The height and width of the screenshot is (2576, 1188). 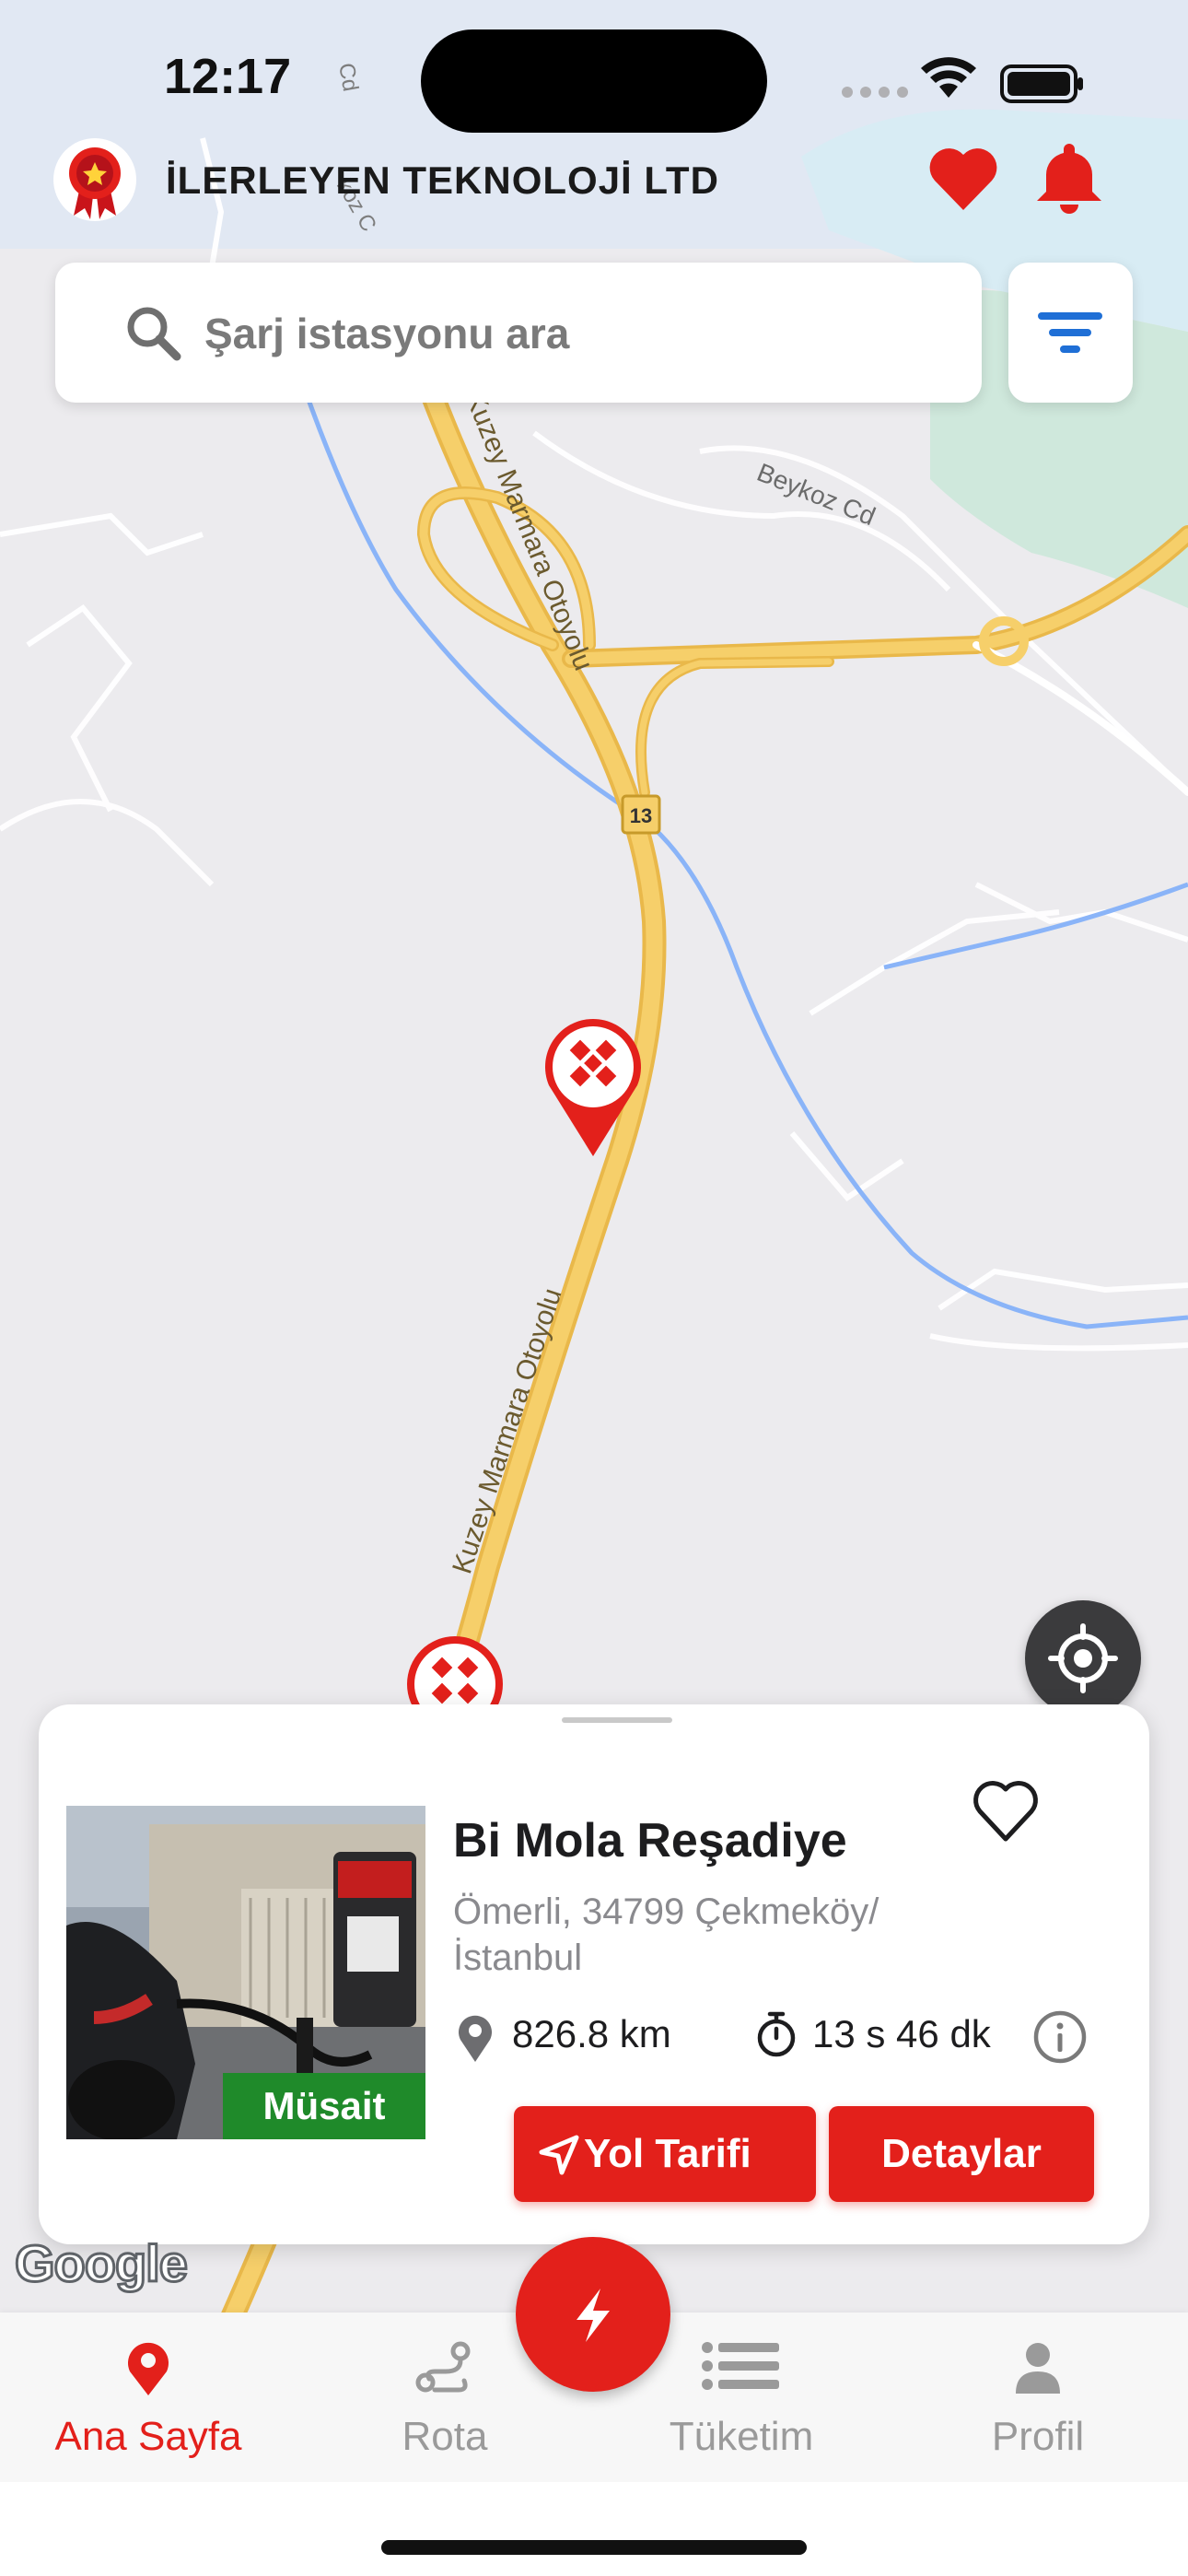 What do you see at coordinates (650, 1841) in the screenshot?
I see `station-name: Bi Mola Reşadiye` at bounding box center [650, 1841].